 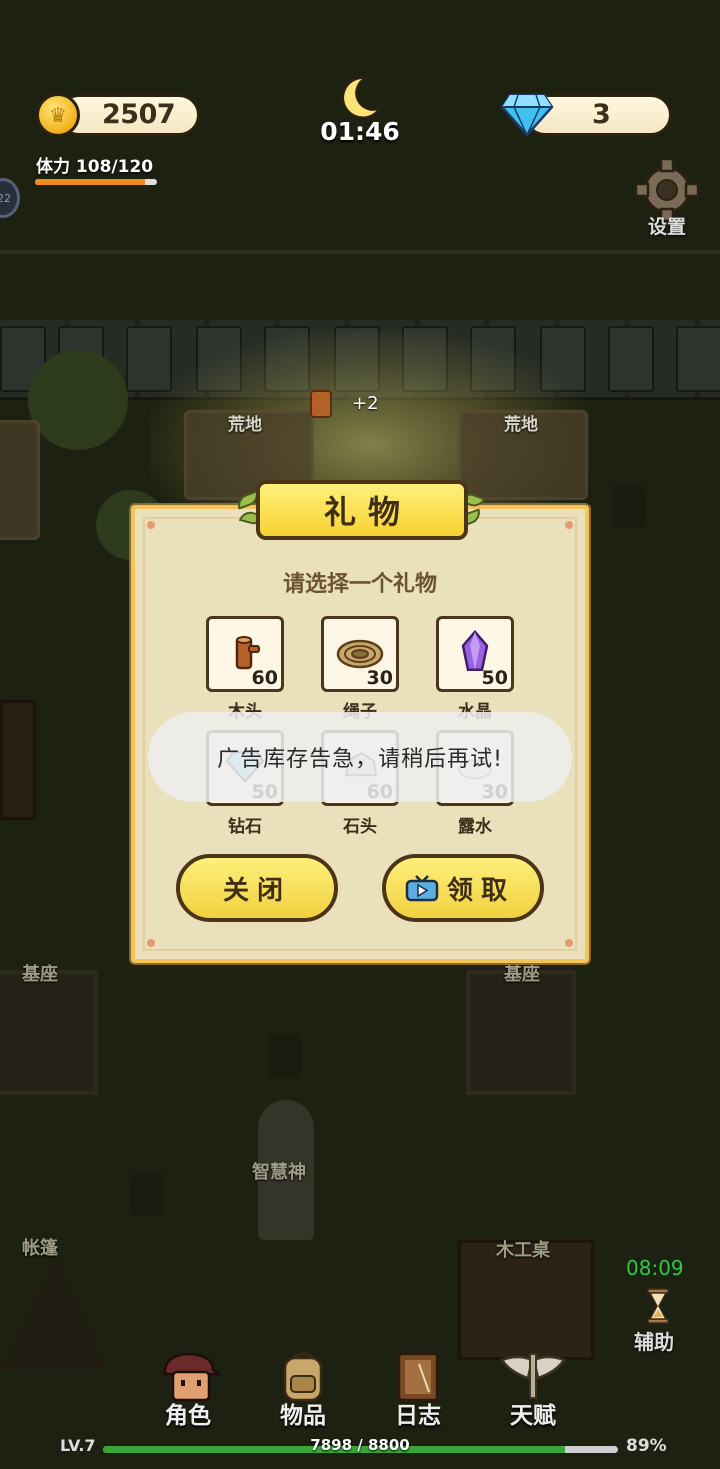 I want to click on resource-gain-text: +2, so click(x=365, y=403).